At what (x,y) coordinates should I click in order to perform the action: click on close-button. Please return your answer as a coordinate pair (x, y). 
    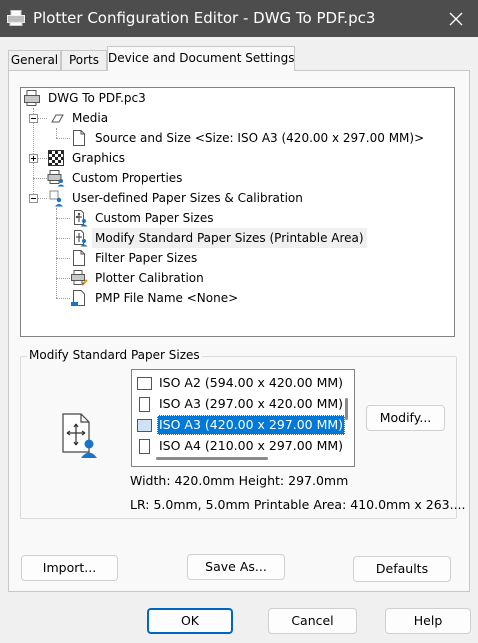
    Looking at the image, I should click on (456, 18).